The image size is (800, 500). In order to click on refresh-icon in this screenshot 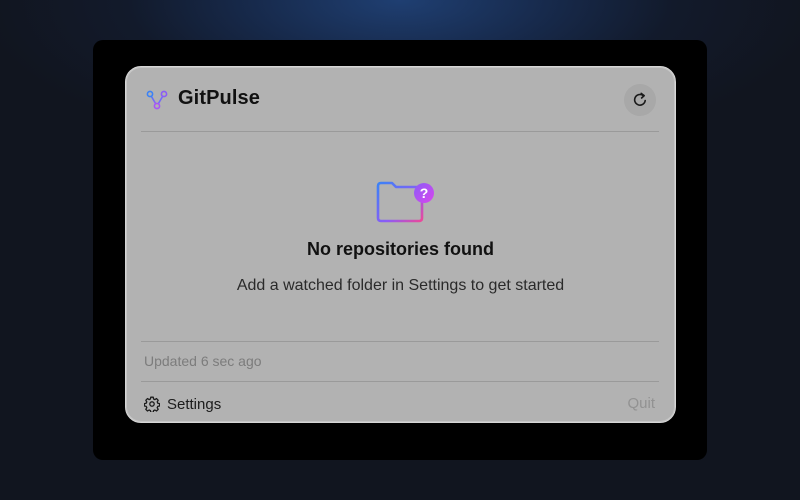, I will do `click(639, 99)`.